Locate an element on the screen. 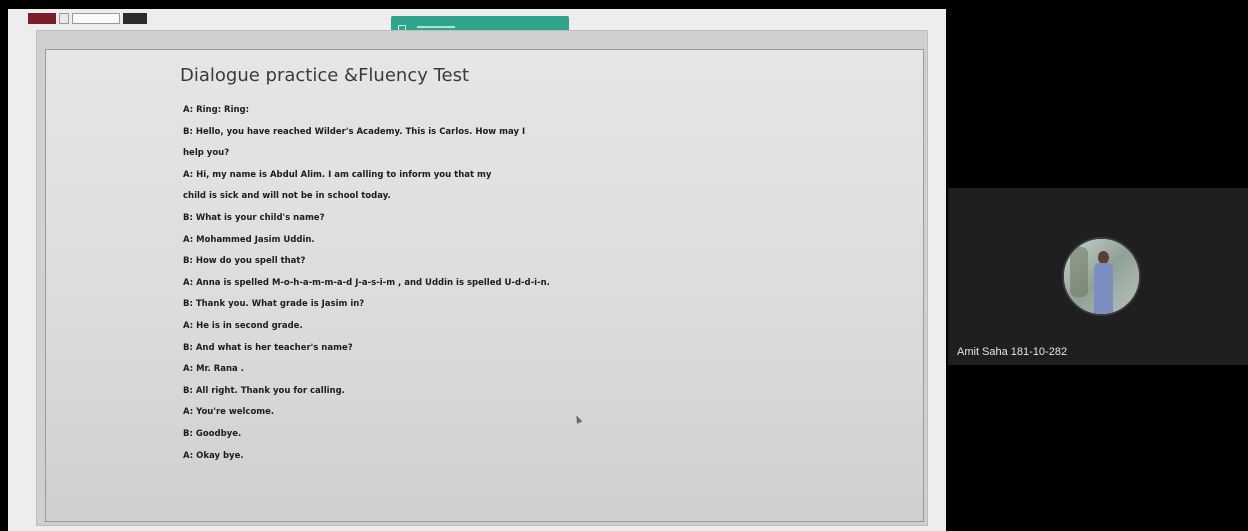  participant-avatar is located at coordinates (1101, 276).